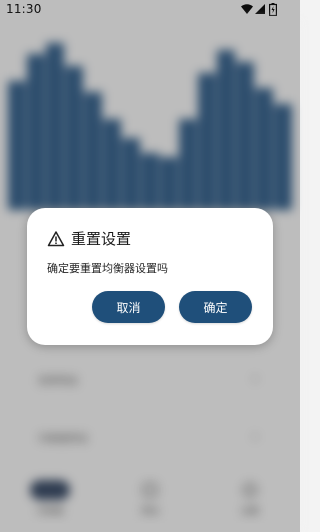 The image size is (320, 532). What do you see at coordinates (101, 239) in the screenshot?
I see `dialog-title-text: 重置设置` at bounding box center [101, 239].